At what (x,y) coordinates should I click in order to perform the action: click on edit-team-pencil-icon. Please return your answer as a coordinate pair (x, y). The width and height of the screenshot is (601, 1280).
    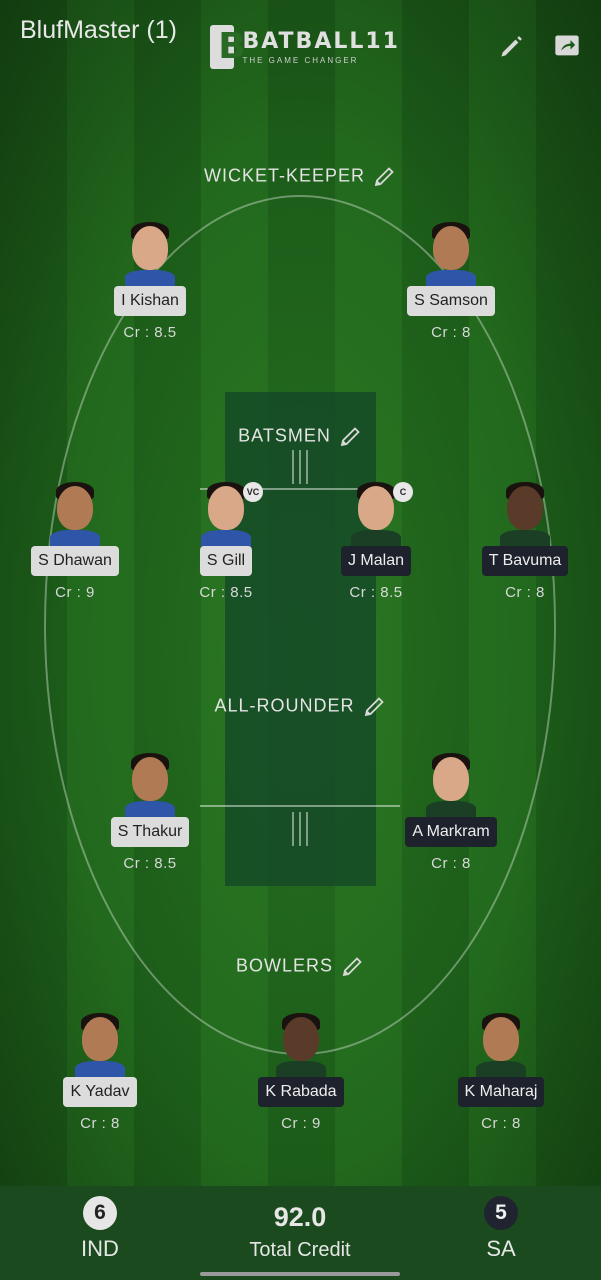
    Looking at the image, I should click on (513, 47).